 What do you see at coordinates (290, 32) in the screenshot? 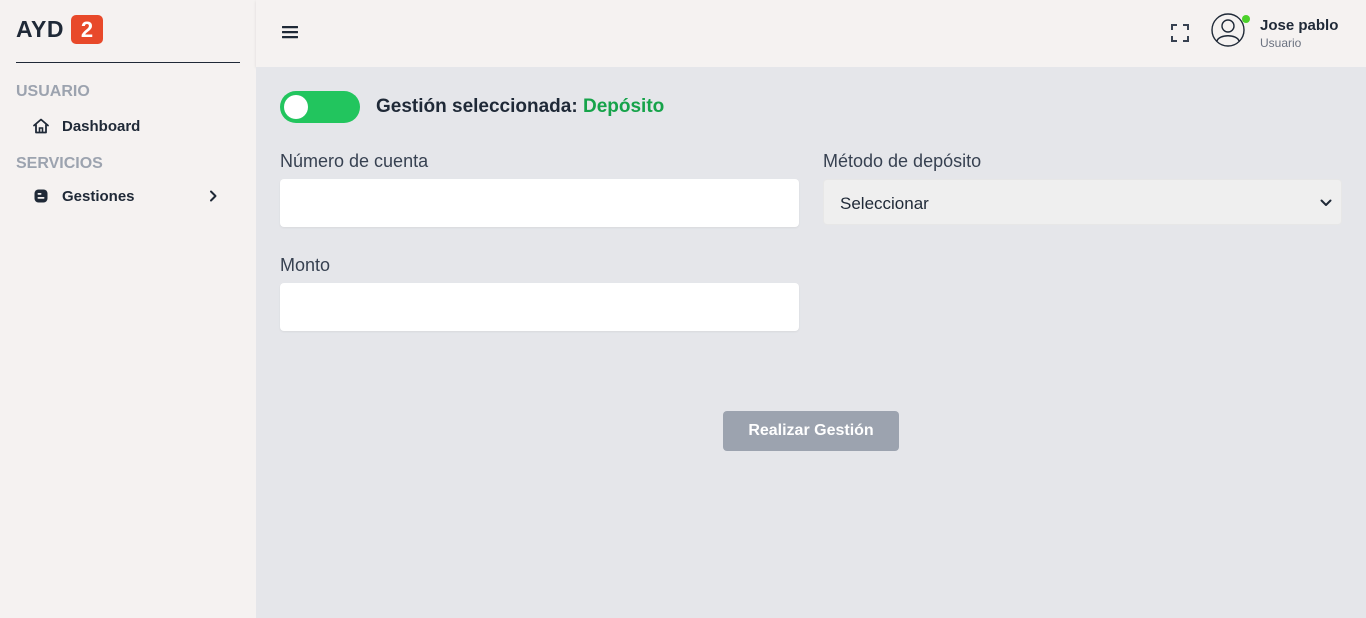
I see `hamburger-icon` at bounding box center [290, 32].